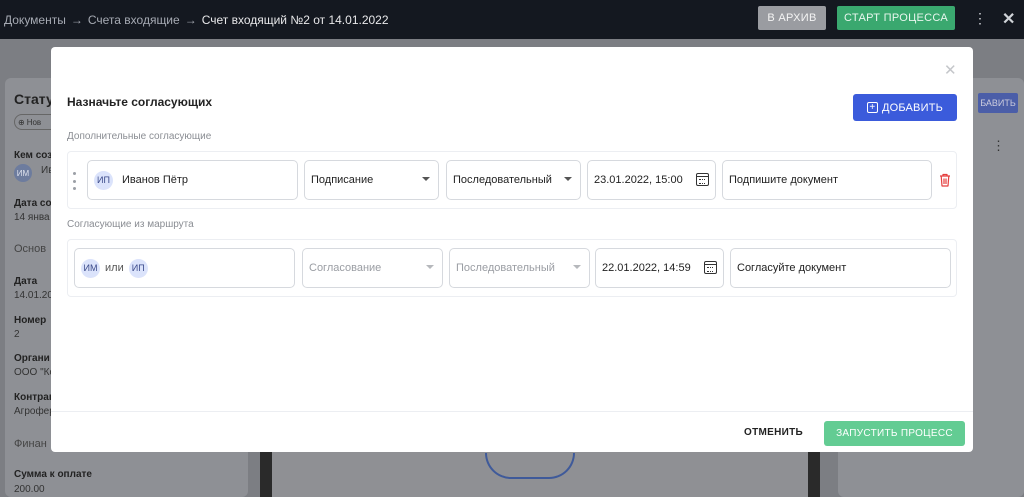  I want to click on action-value: Подписание, so click(342, 180).